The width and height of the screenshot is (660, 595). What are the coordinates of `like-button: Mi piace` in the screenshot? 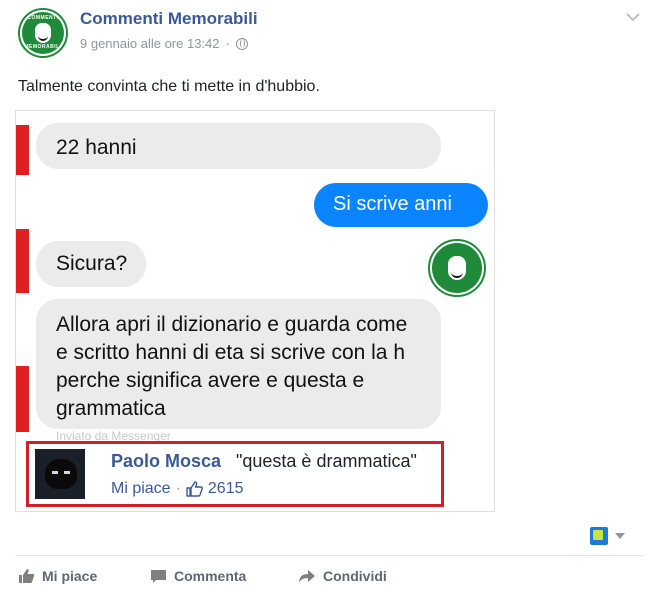 It's located at (57, 576).